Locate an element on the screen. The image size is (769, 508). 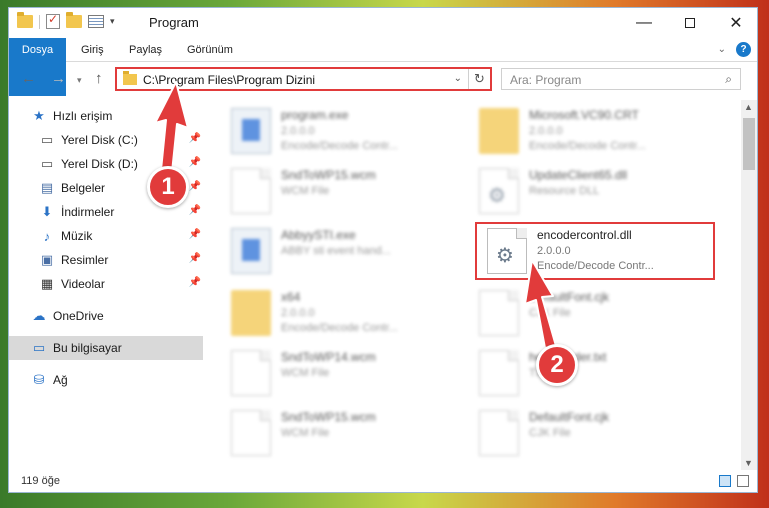
new-folder-icon is located at coordinates (74, 20).